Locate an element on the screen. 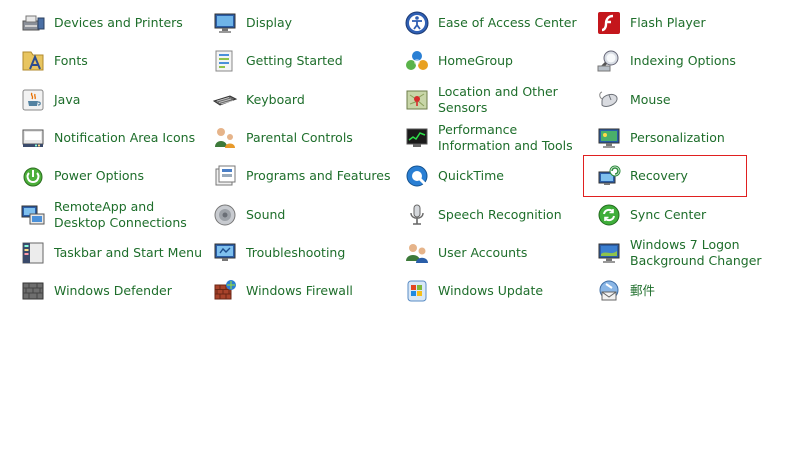  windows-firewall-icon is located at coordinates (225, 291).